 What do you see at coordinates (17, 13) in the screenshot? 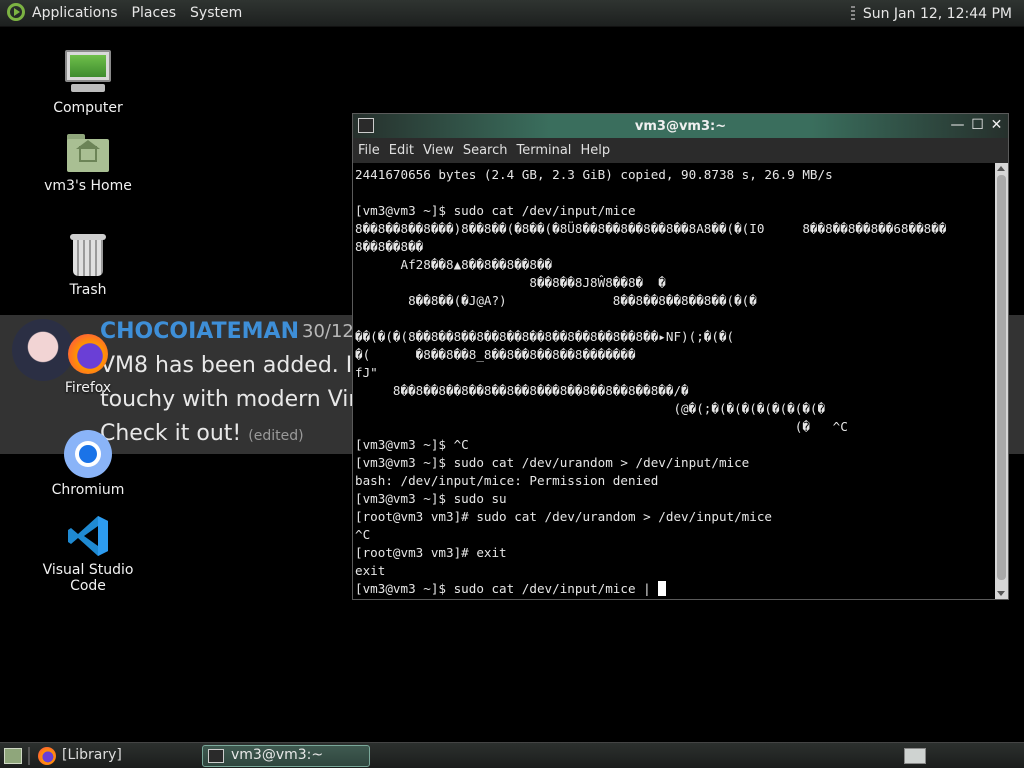
I see `distro-logo-icon` at bounding box center [17, 13].